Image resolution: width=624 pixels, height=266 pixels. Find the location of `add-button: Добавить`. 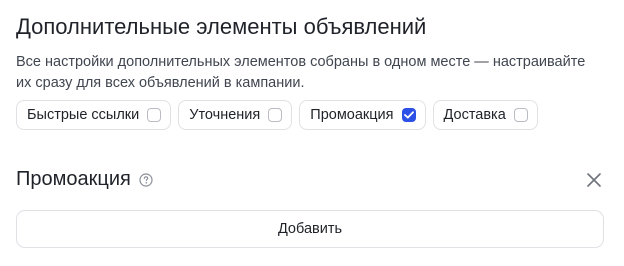

add-button: Добавить is located at coordinates (310, 229).